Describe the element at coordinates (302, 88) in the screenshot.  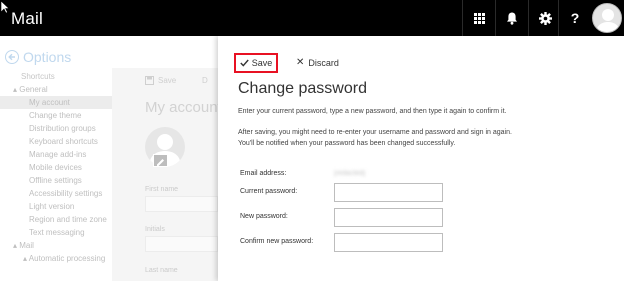
I see `page-title: Change password` at that location.